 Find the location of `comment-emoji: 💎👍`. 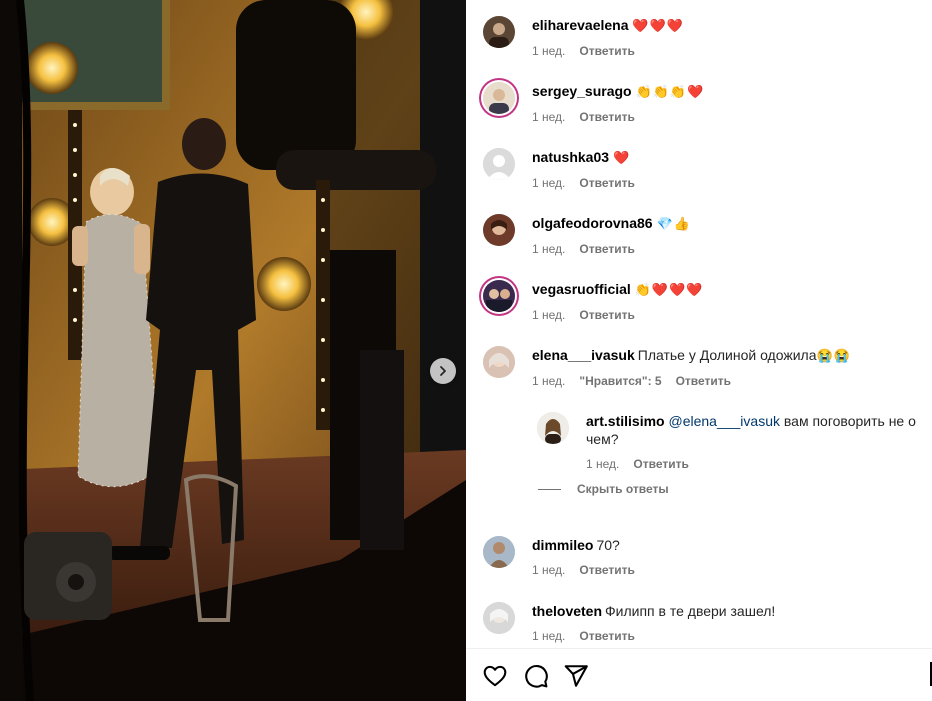

comment-emoji: 💎👍 is located at coordinates (673, 223).